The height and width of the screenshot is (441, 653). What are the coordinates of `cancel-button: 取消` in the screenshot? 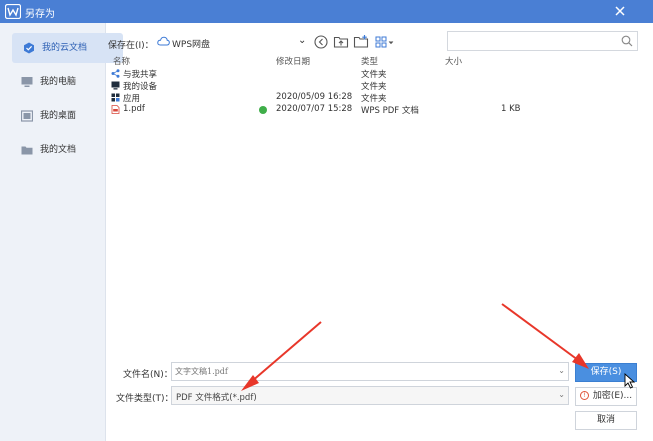 It's located at (606, 420).